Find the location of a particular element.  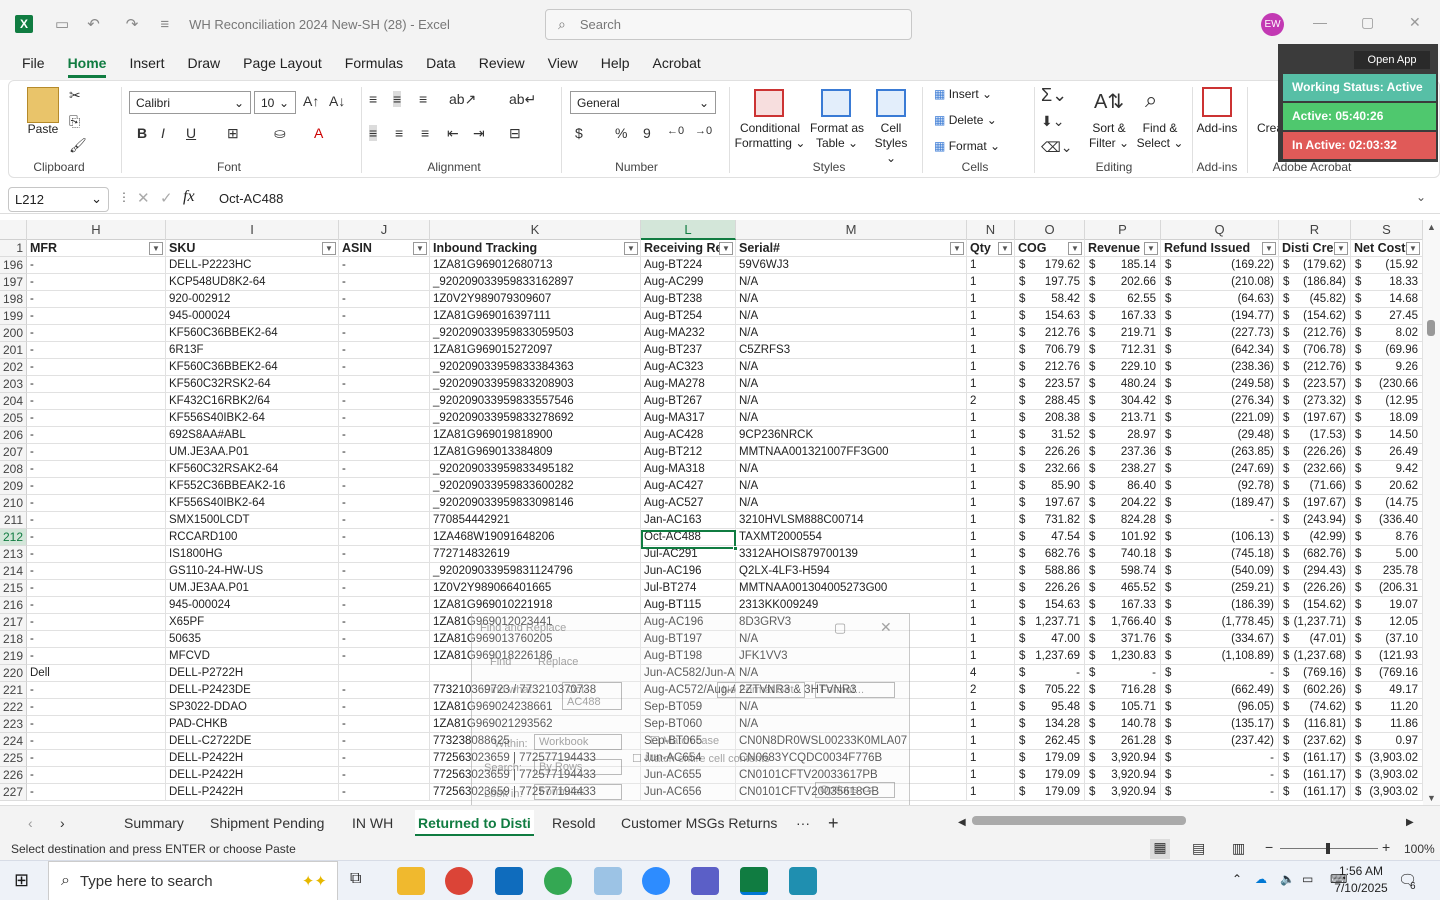

decrease-indent-icon: ⇤ is located at coordinates (453, 133).